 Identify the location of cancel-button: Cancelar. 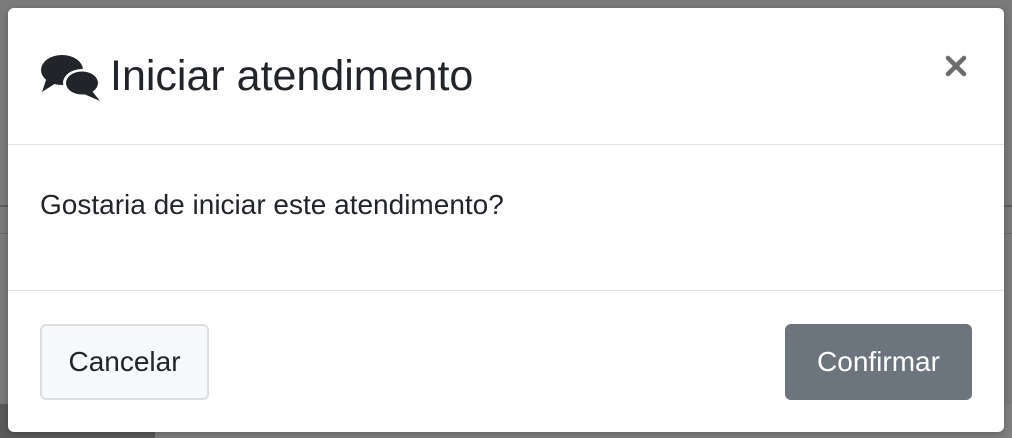
(124, 362).